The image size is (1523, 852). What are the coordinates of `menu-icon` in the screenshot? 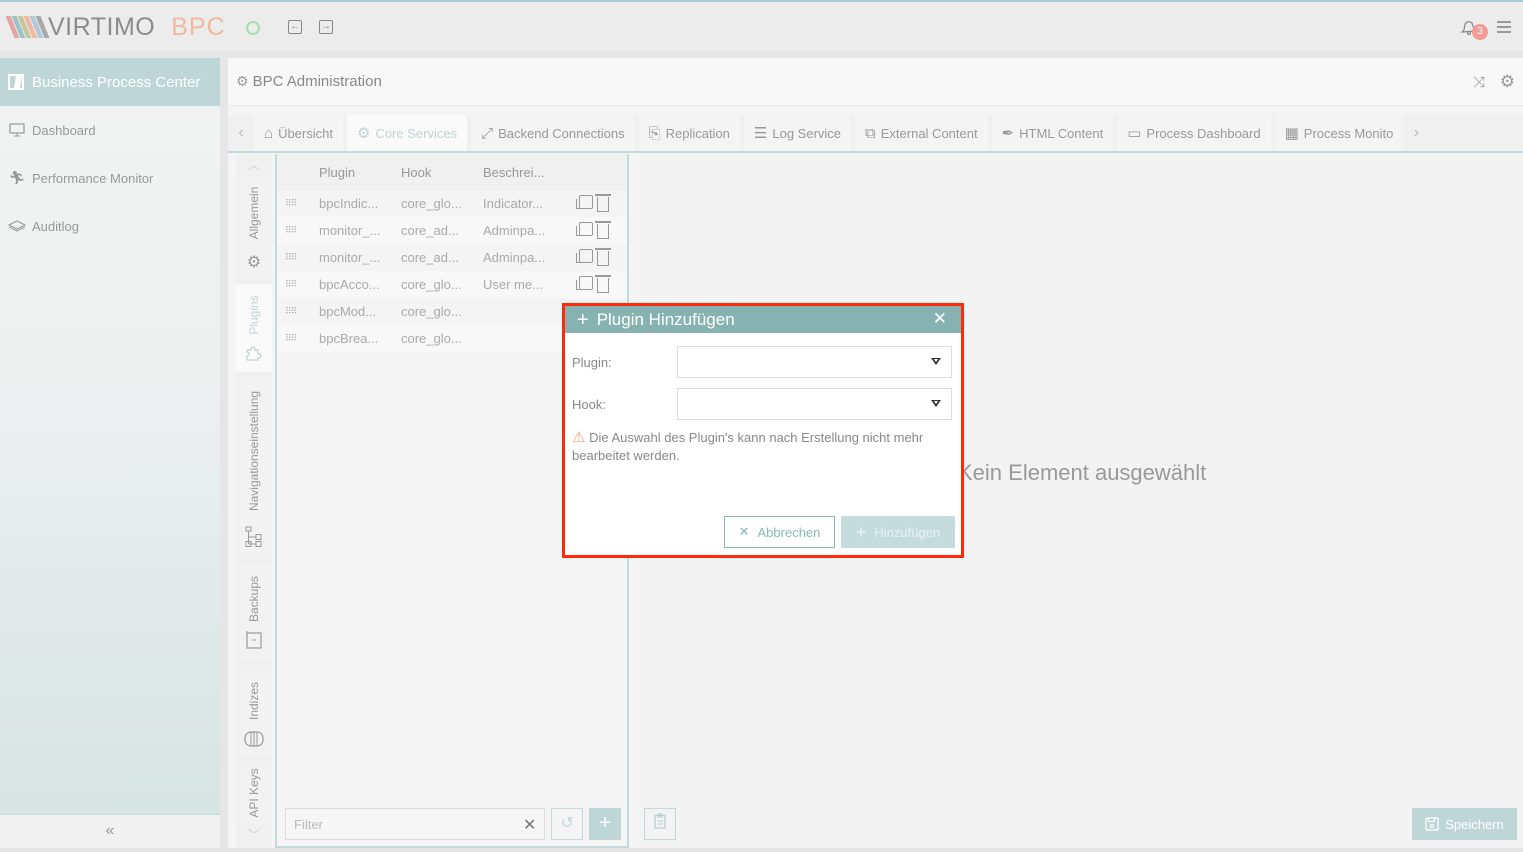 It's located at (1504, 27).